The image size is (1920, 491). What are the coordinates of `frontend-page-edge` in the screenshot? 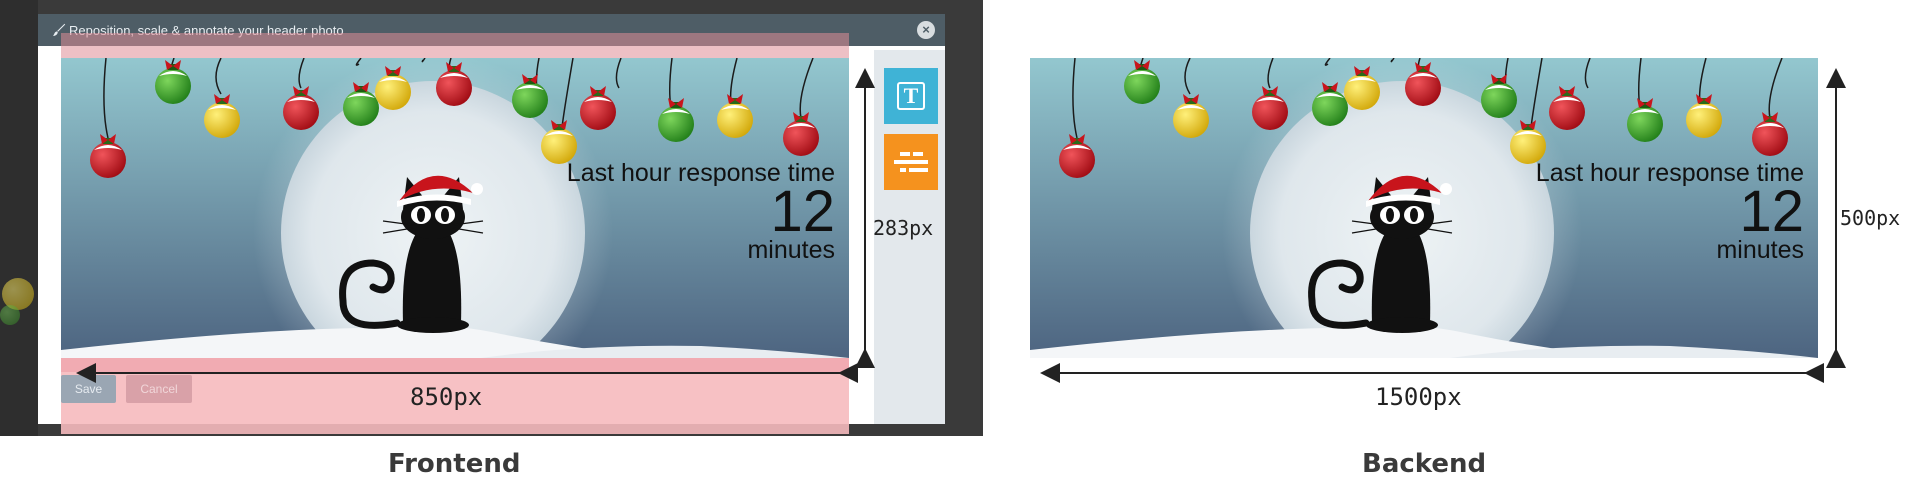 It's located at (19, 218).